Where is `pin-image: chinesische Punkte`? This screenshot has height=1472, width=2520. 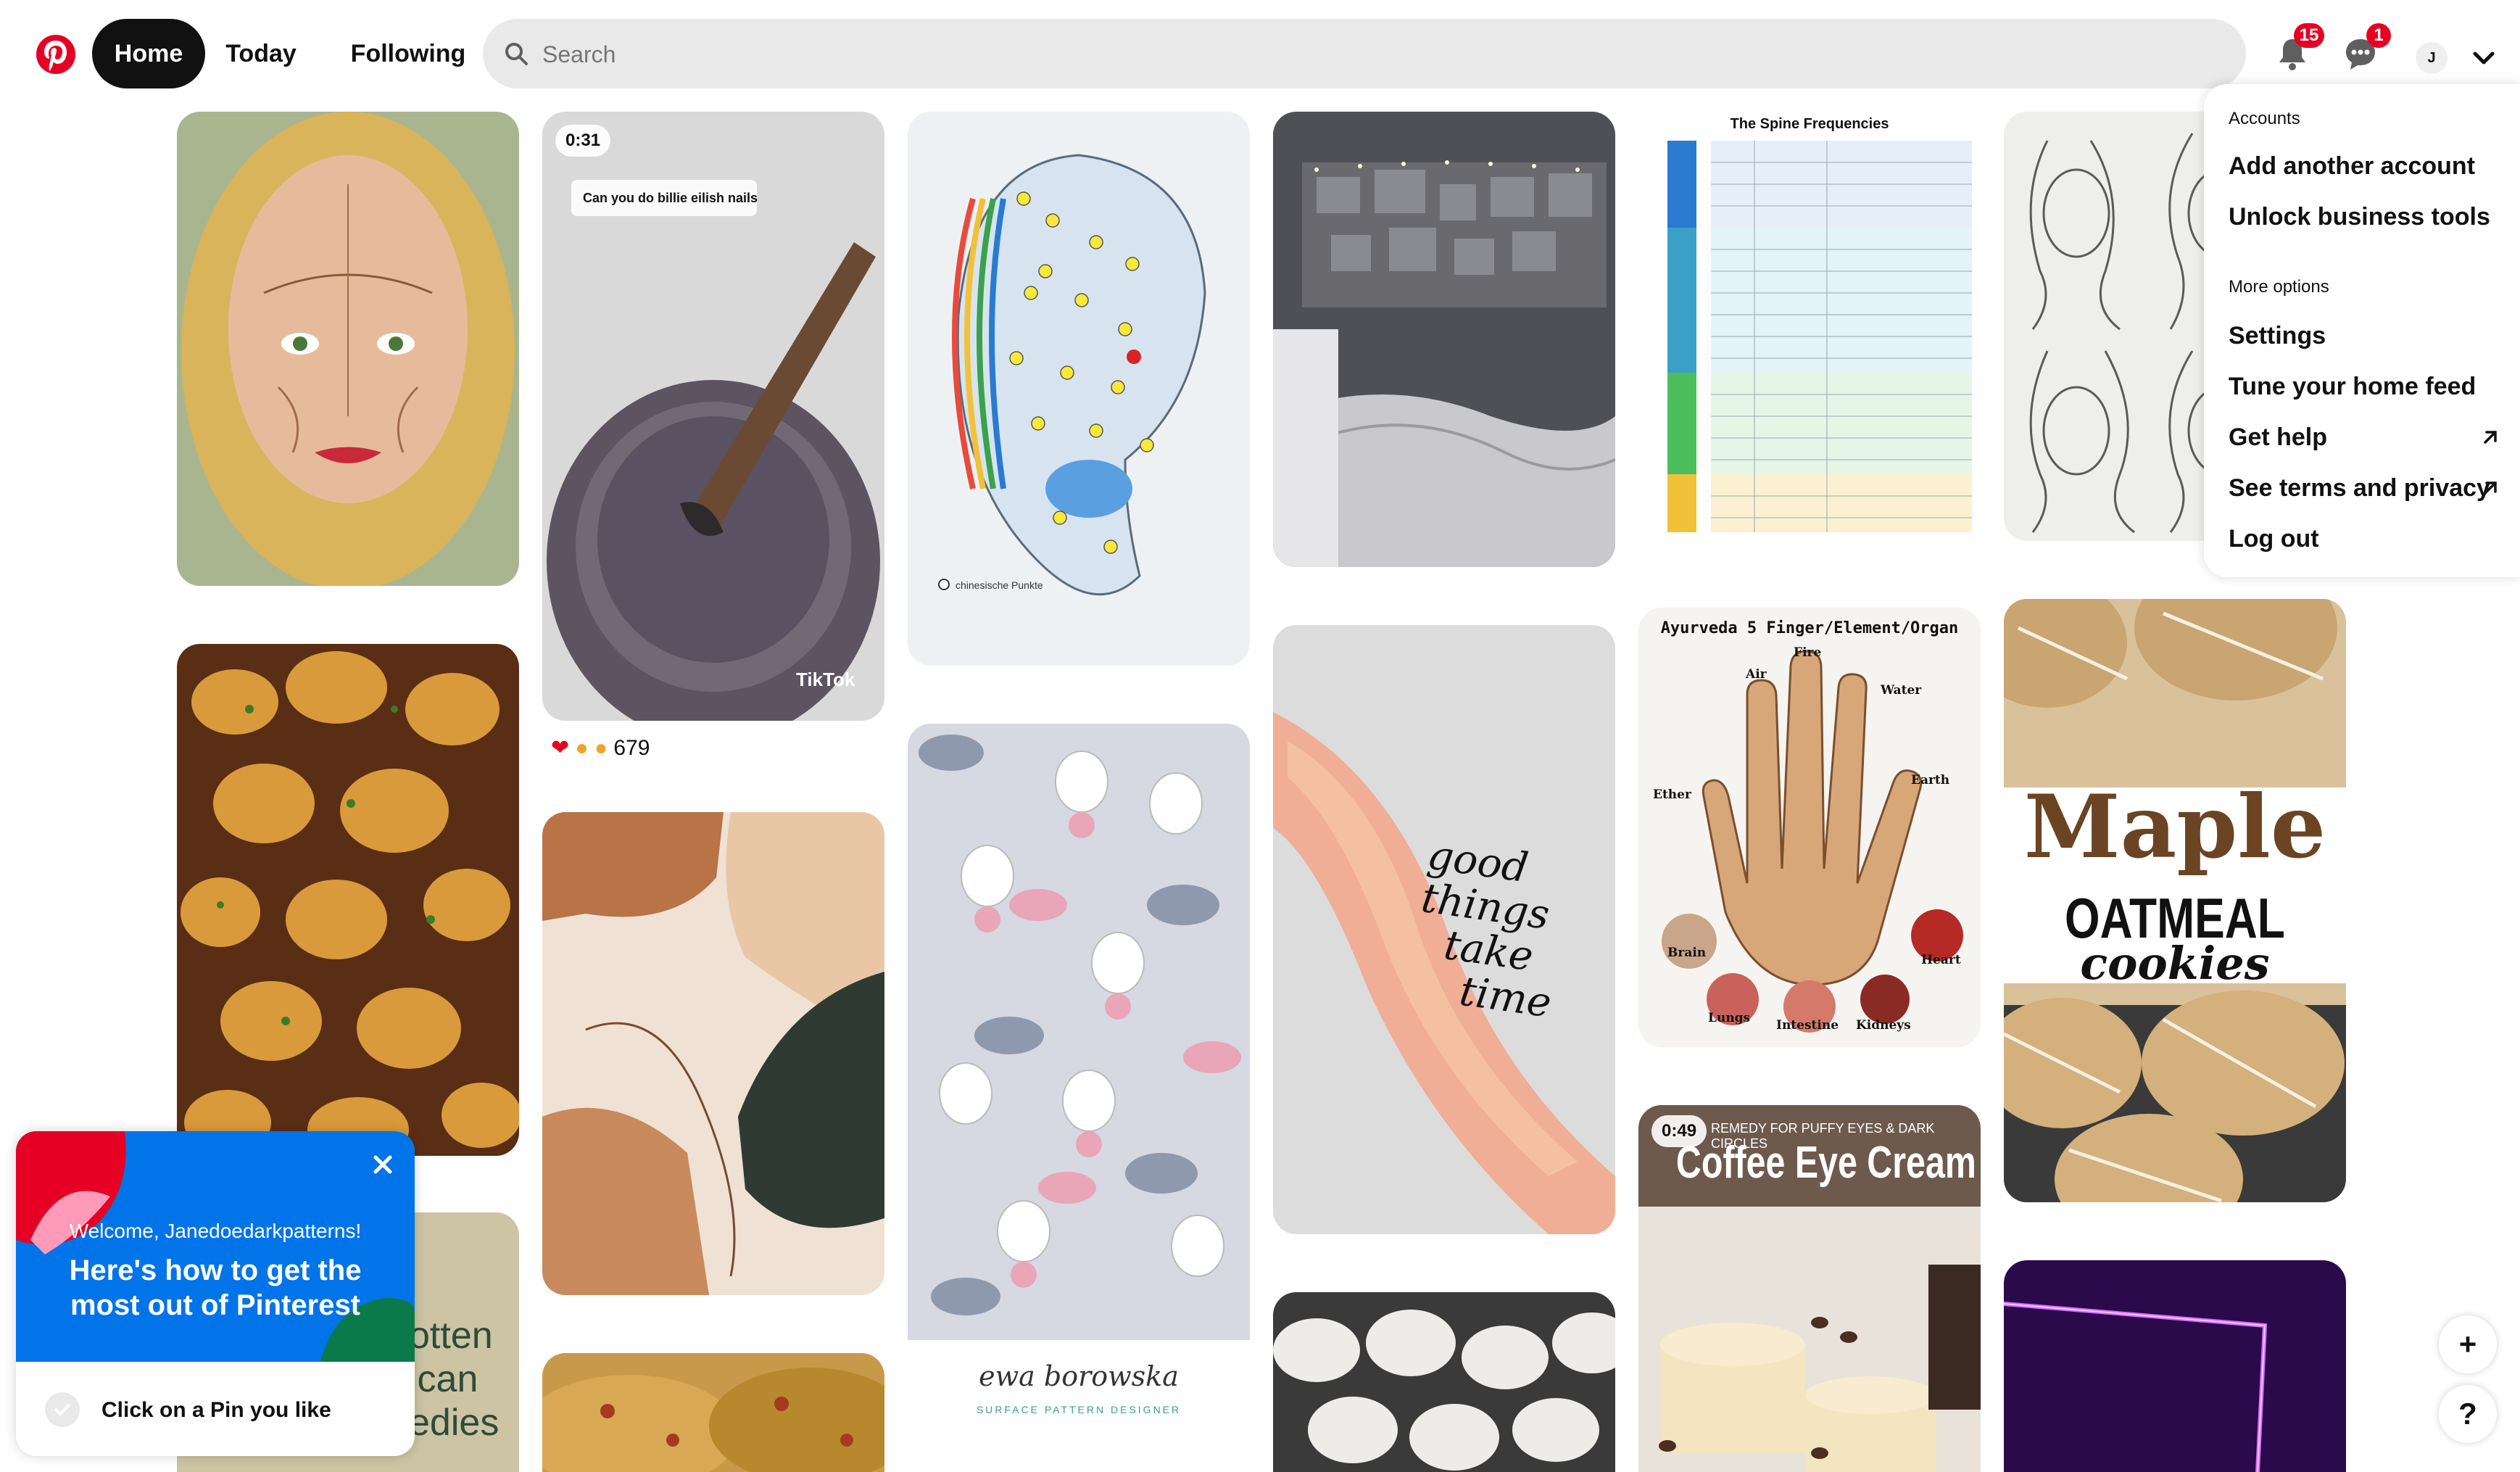
pin-image: chinesische Punkte is located at coordinates (1079, 389).